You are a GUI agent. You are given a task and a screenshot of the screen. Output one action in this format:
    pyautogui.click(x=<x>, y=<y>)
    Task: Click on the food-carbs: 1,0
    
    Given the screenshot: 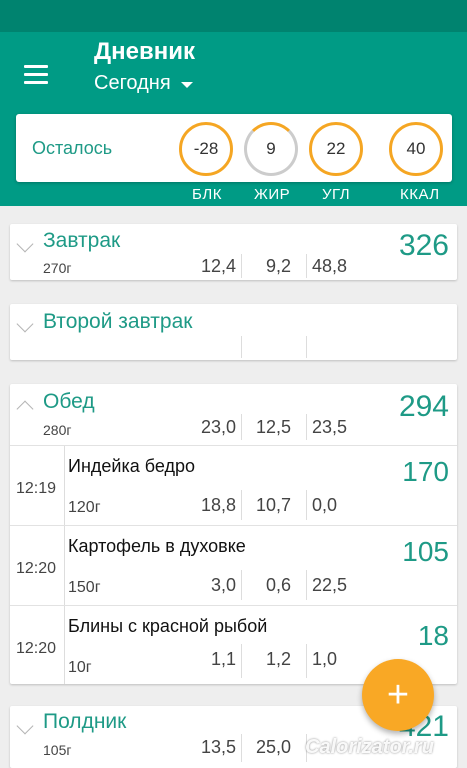 What is the action you would take?
    pyautogui.click(x=325, y=659)
    